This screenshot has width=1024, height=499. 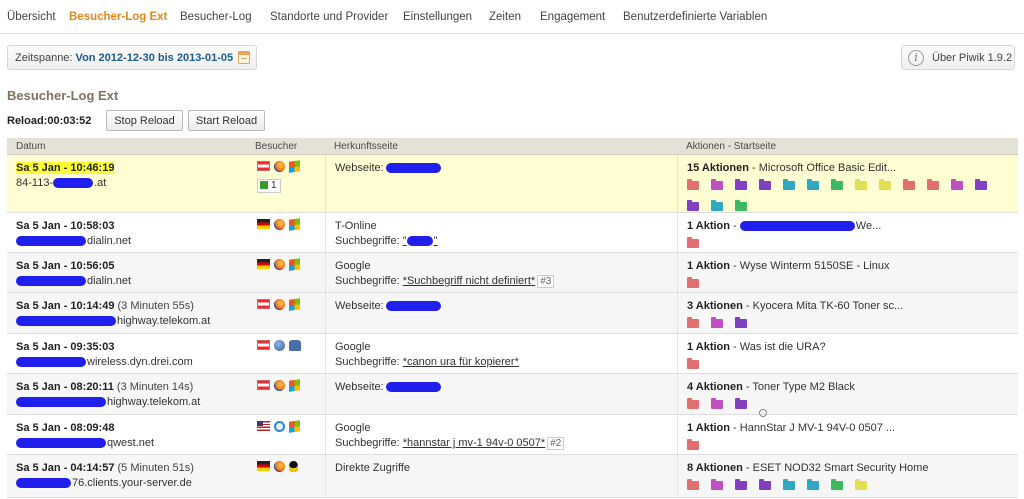 What do you see at coordinates (69, 121) in the screenshot?
I see `reload-timer: 00:03:52` at bounding box center [69, 121].